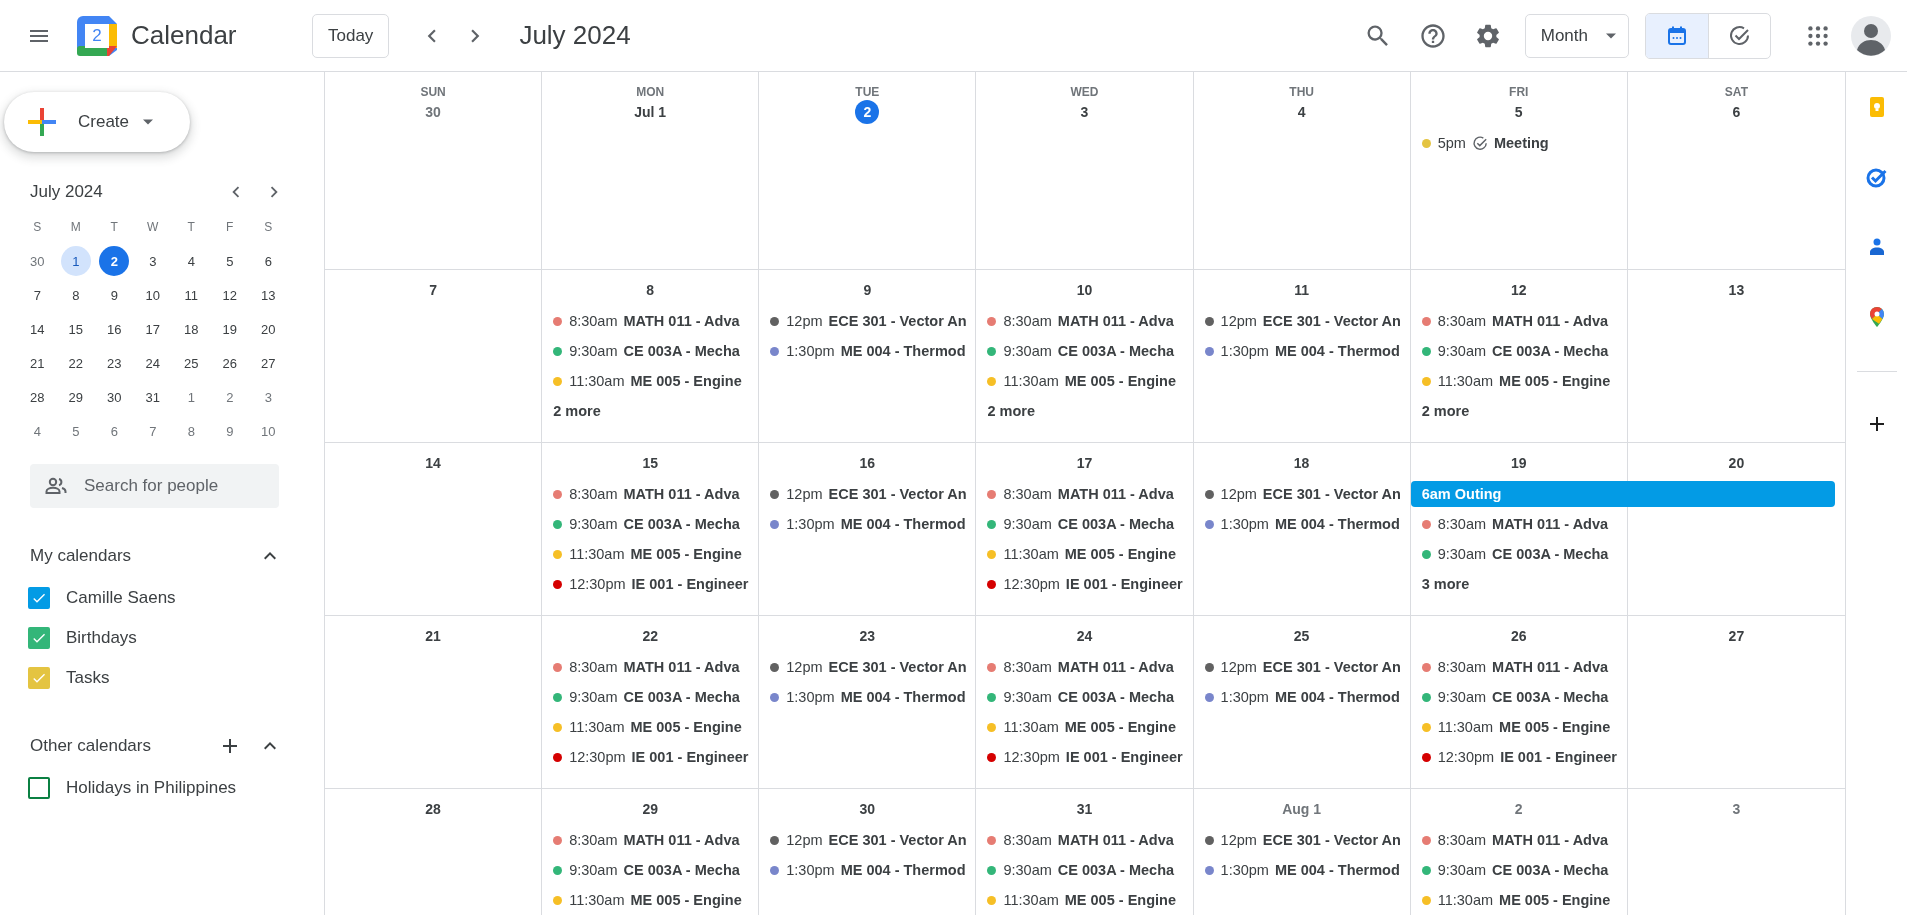  Describe the element at coordinates (1432, 35) in the screenshot. I see `help-icon` at that location.